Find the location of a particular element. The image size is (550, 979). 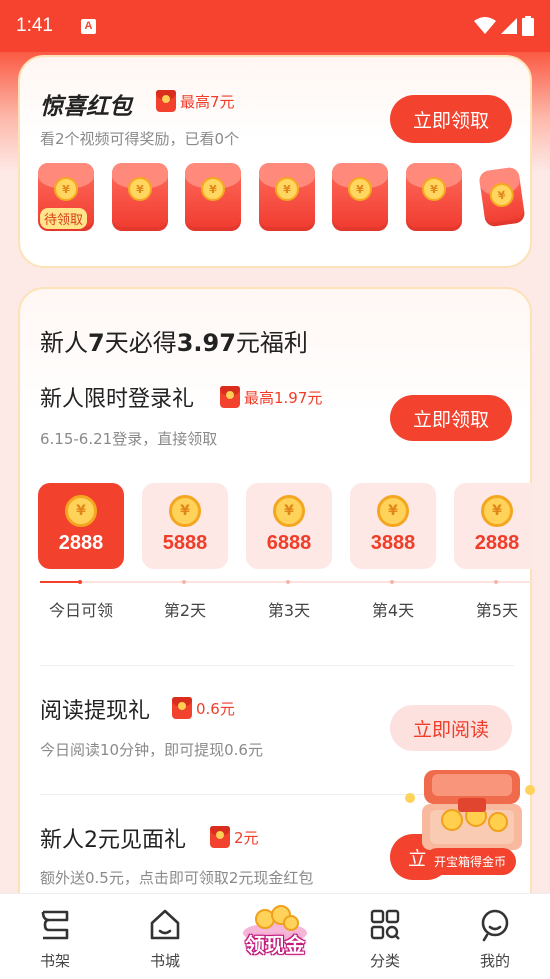

day-label: 今日可领 is located at coordinates (80, 610).